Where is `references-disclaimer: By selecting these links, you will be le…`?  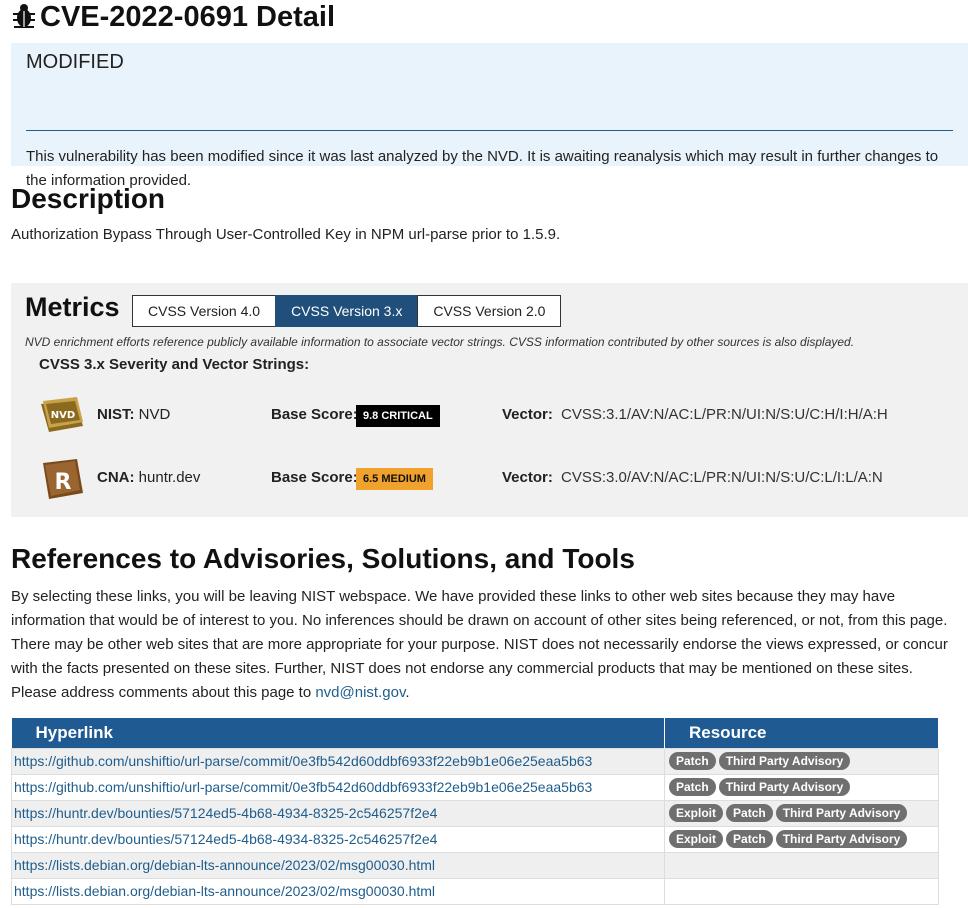
references-disclaimer: By selecting these links, you will be le… is located at coordinates (479, 644).